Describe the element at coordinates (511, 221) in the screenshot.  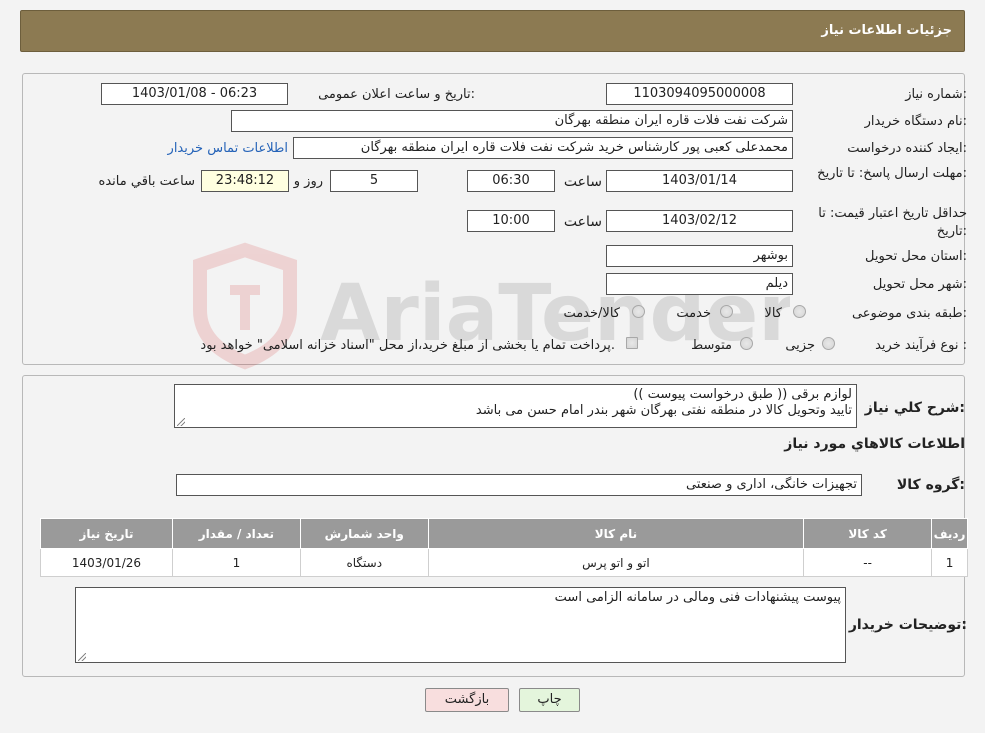
I see `price-validity-time-field: 10:00` at that location.